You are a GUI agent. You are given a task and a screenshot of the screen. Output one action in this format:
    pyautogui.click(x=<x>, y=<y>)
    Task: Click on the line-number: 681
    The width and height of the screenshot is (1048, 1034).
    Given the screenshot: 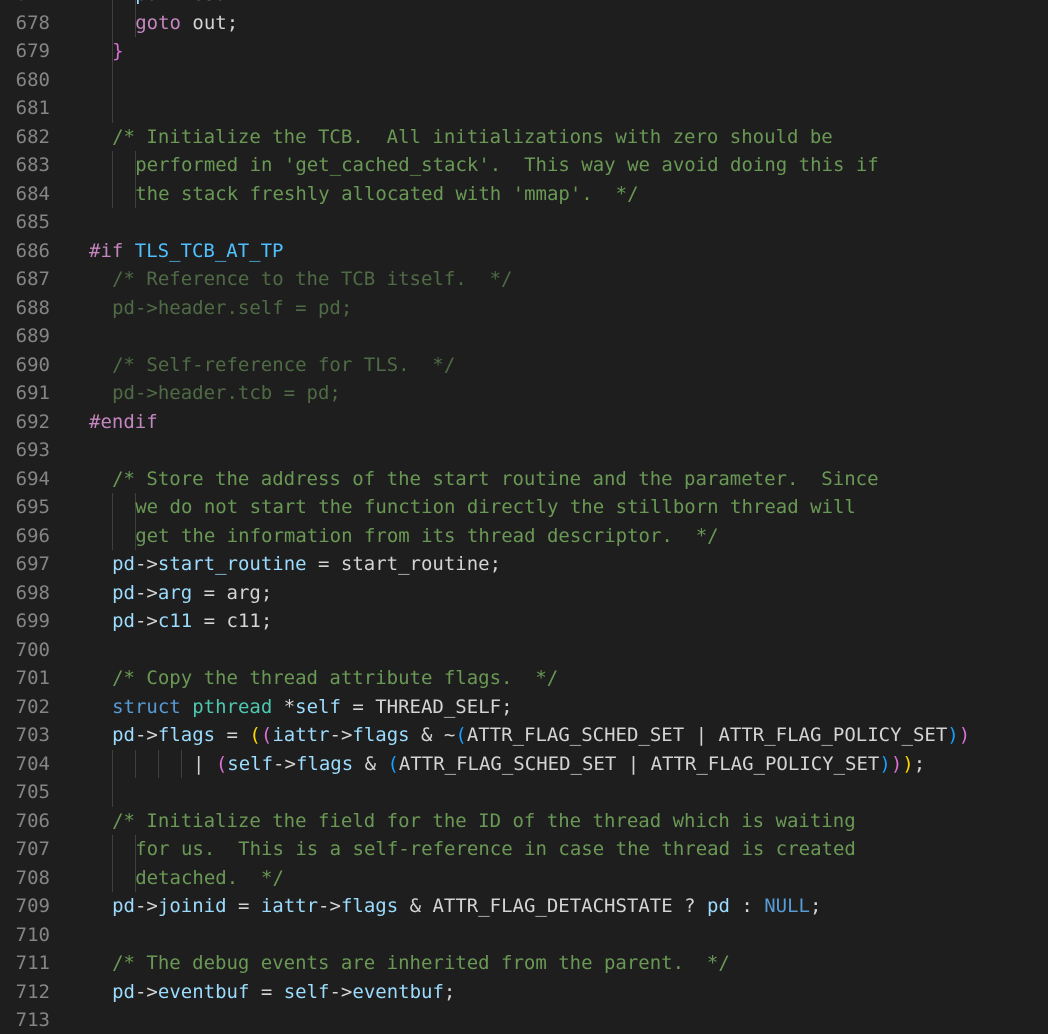 What is the action you would take?
    pyautogui.click(x=32, y=108)
    